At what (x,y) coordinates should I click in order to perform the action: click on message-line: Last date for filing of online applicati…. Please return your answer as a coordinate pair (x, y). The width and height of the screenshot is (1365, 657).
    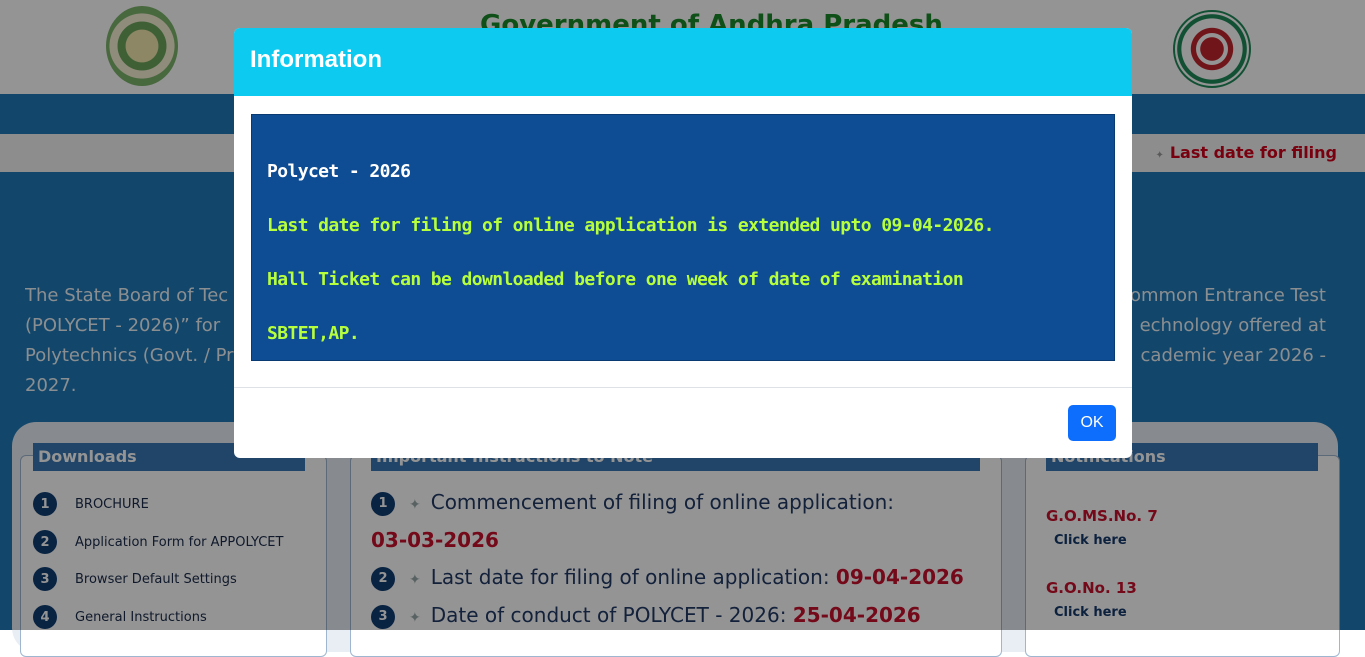
    Looking at the image, I should click on (630, 225).